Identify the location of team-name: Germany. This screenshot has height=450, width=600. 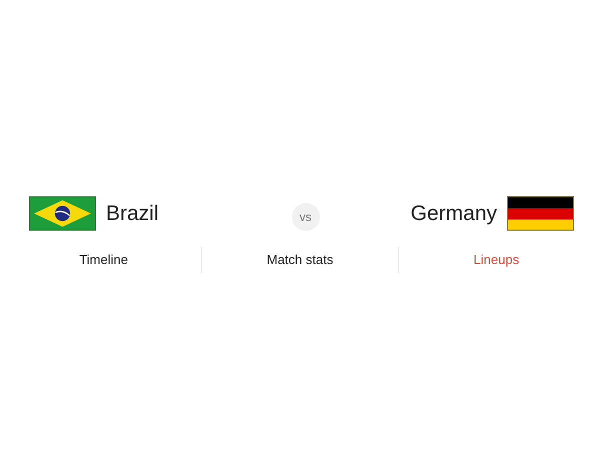
(453, 214).